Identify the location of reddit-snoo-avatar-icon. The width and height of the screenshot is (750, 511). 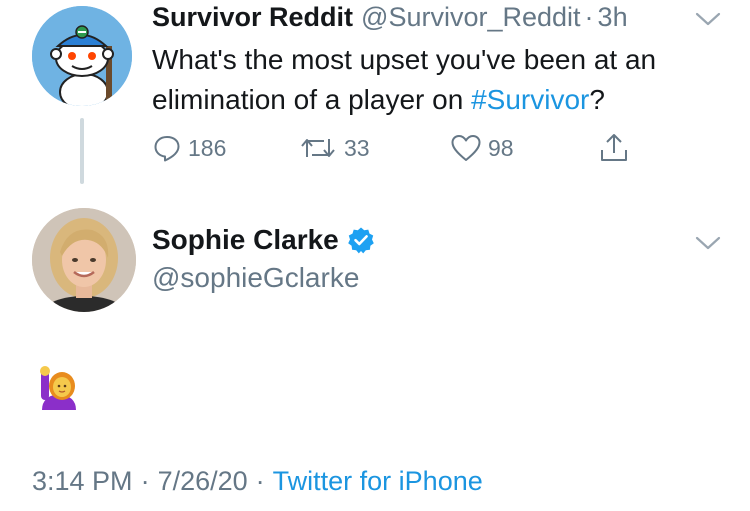
(82, 56).